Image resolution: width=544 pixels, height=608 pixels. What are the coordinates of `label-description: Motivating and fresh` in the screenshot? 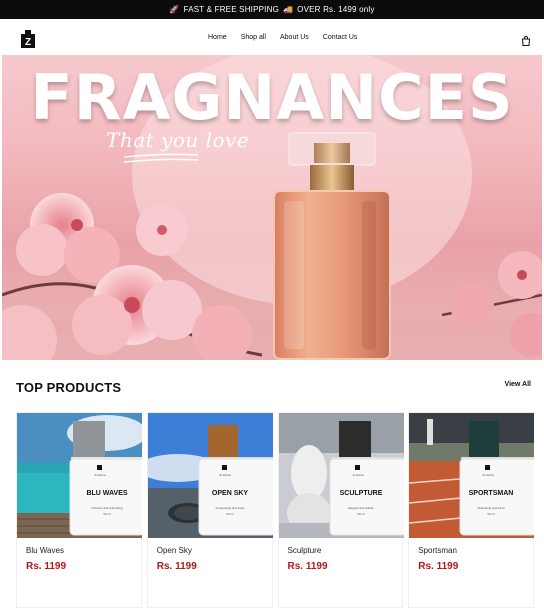 It's located at (491, 508).